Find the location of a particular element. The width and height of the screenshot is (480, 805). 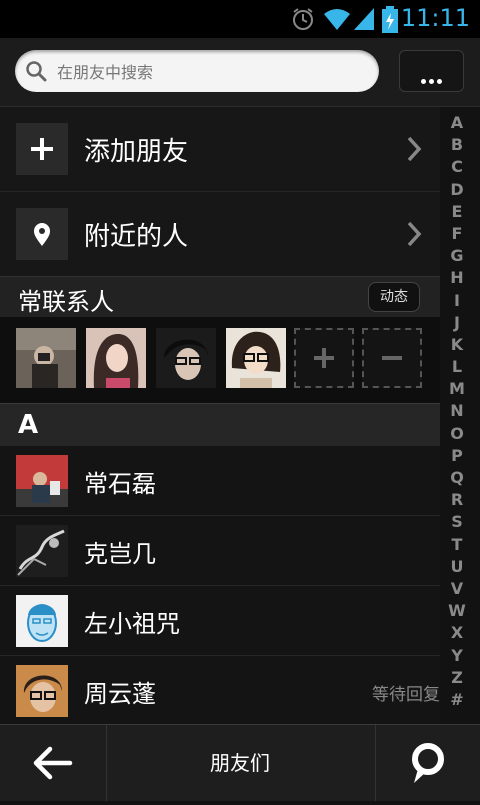

signal-icon is located at coordinates (364, 21).